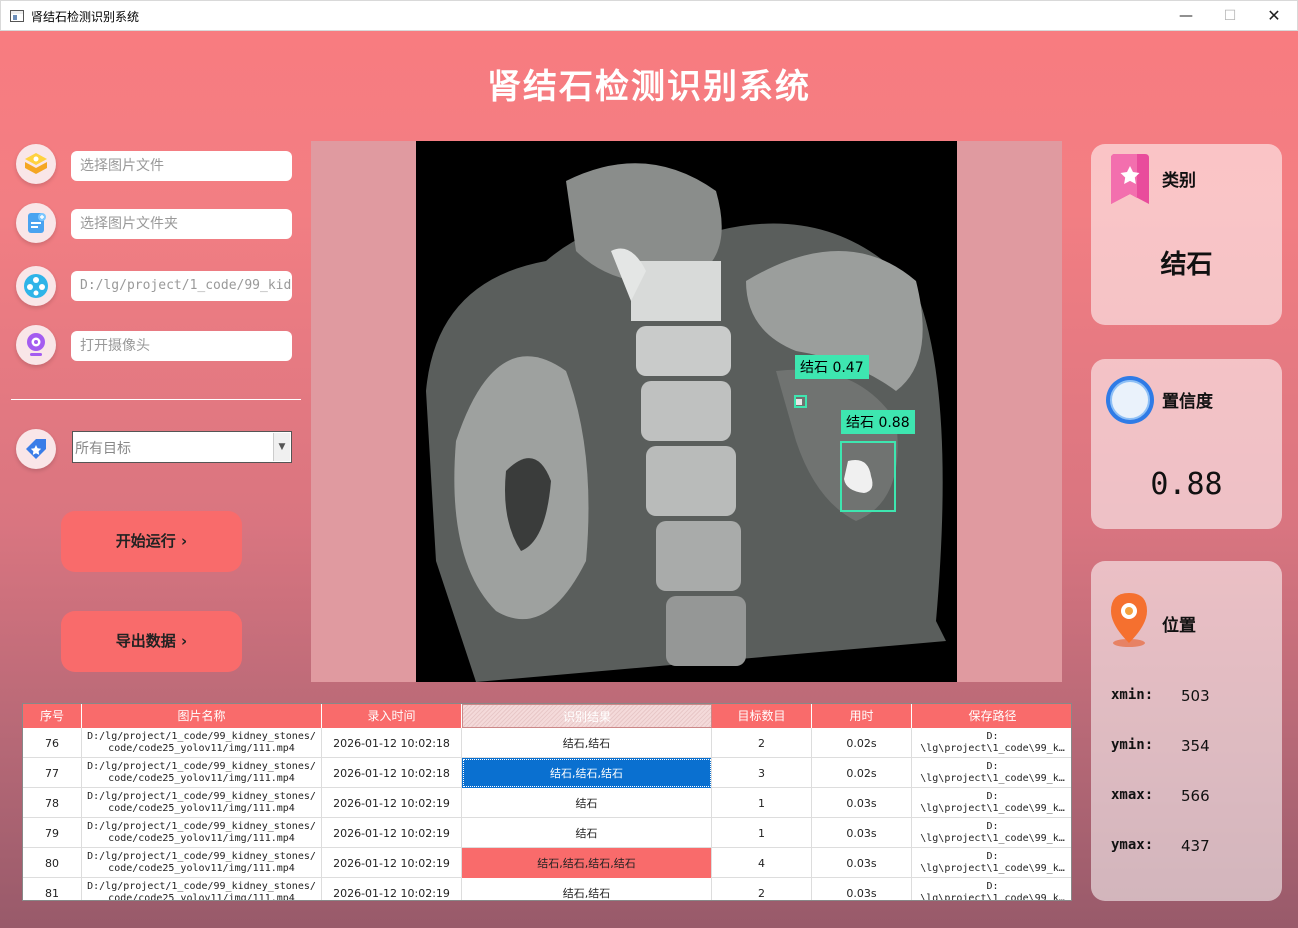 This screenshot has height=928, width=1298. Describe the element at coordinates (1132, 745) in the screenshot. I see `ymin-label: ymin:` at that location.